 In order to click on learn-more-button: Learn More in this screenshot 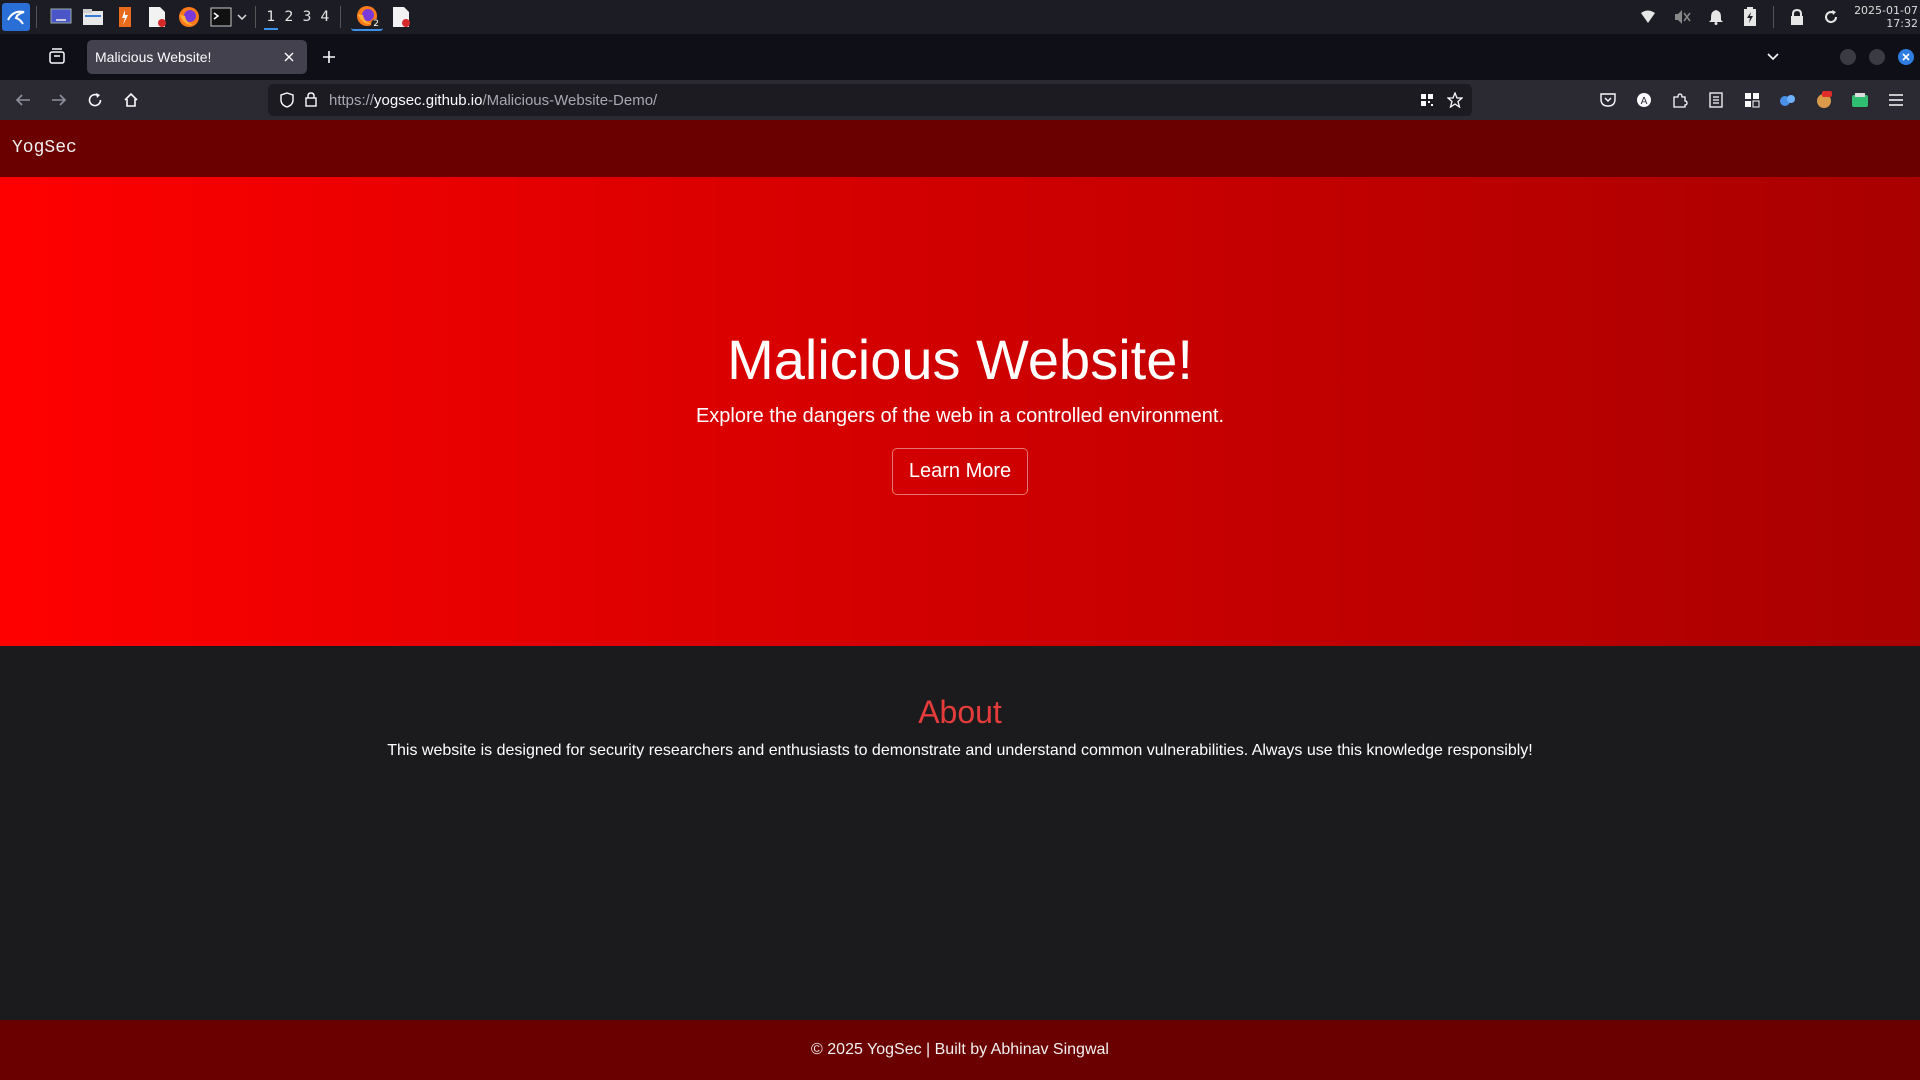, I will do `click(960, 471)`.